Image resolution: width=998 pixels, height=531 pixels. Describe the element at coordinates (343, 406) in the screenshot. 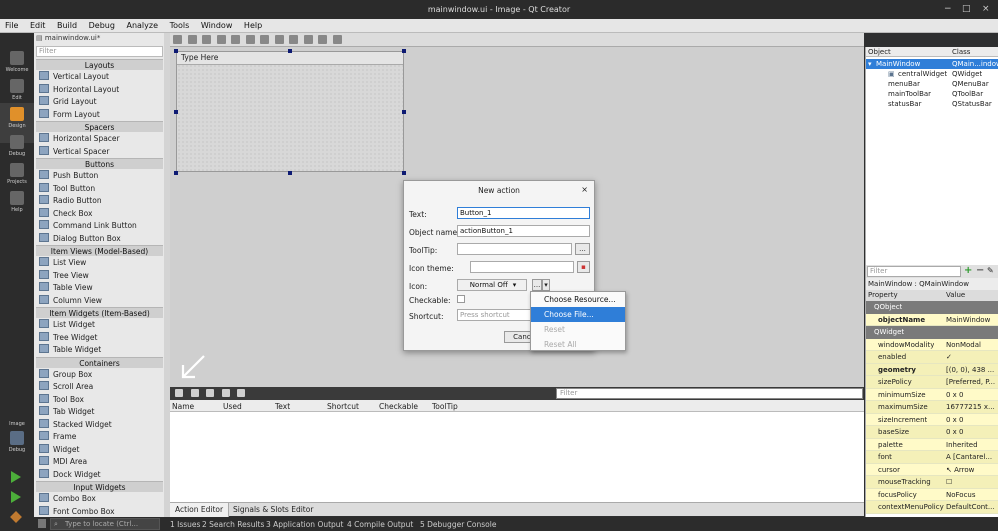

I see `column-header: Shortcut` at that location.